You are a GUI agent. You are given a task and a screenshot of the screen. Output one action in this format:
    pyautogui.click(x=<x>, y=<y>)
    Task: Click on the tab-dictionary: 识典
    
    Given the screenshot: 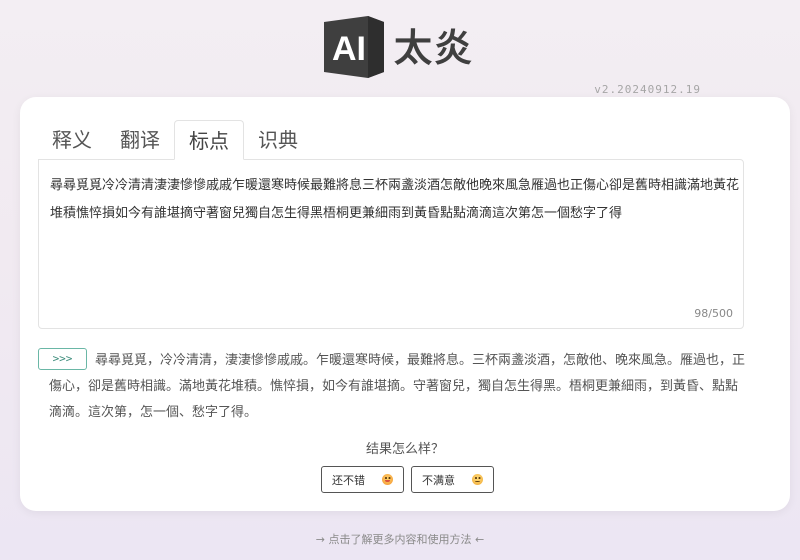 What is the action you would take?
    pyautogui.click(x=278, y=140)
    